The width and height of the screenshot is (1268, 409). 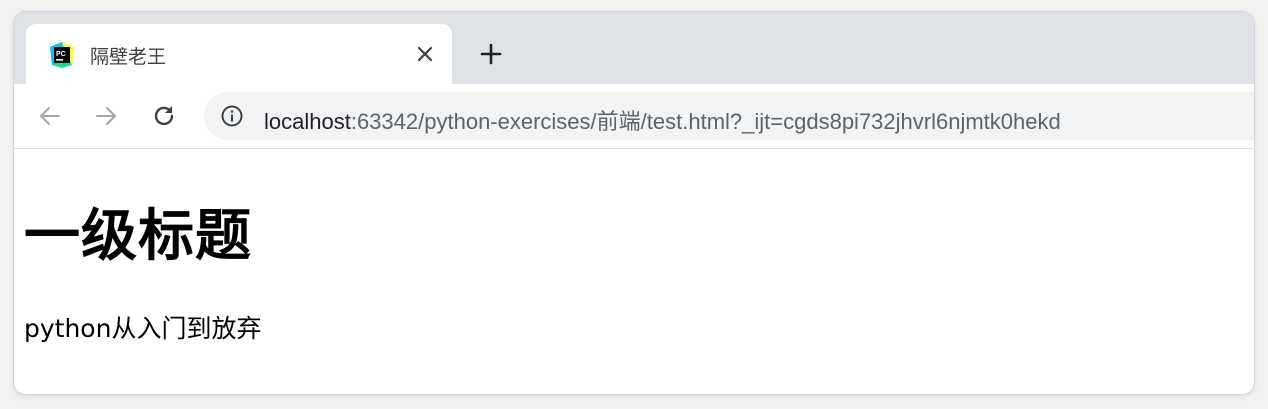 I want to click on back-arrow-icon, so click(x=50, y=116).